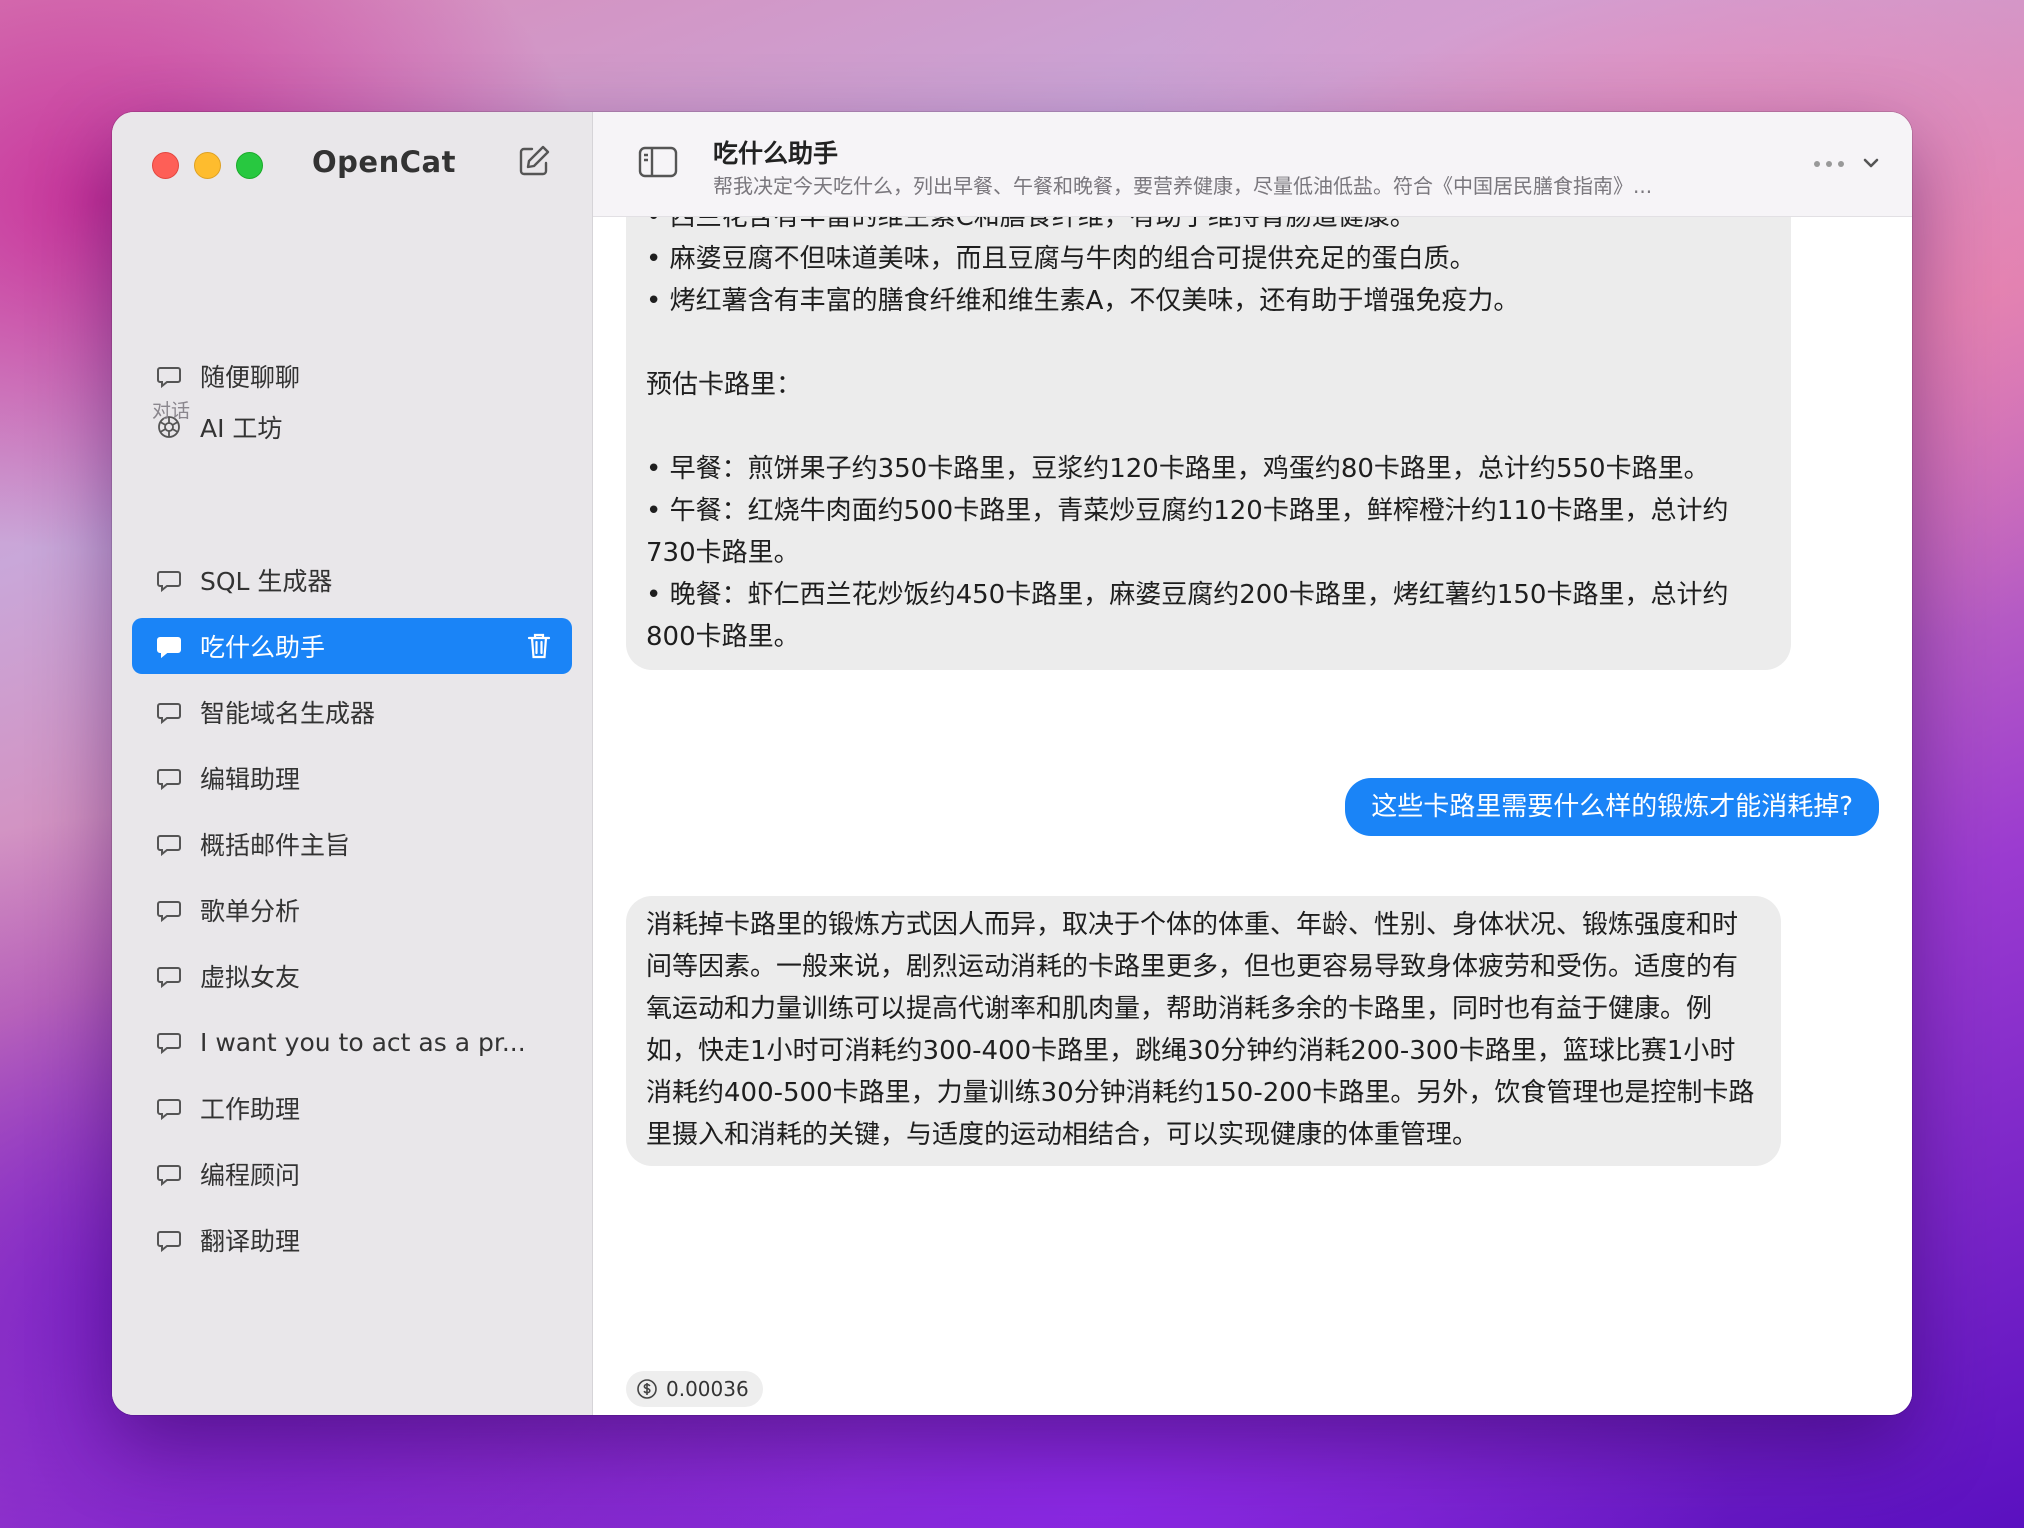 This screenshot has height=1528, width=2024. I want to click on sidebar-item-ai-workshop: AI 工坊, so click(352, 427).